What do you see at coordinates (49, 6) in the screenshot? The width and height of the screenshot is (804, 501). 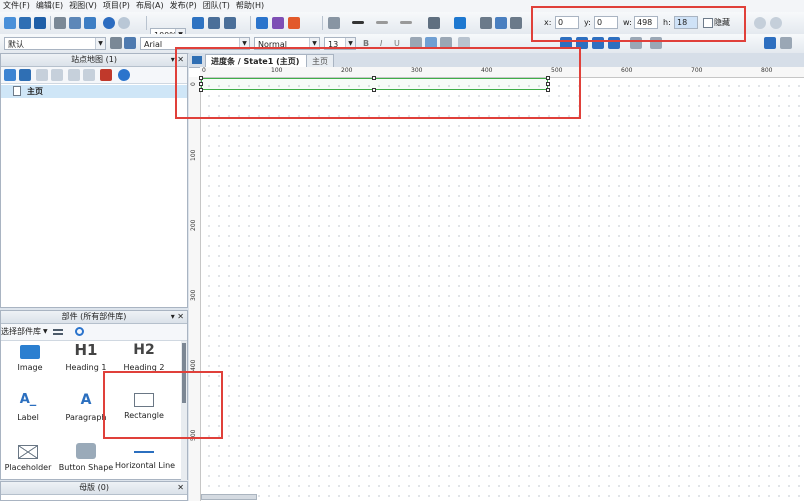 I see `menu-edit: 编辑(E)` at bounding box center [49, 6].